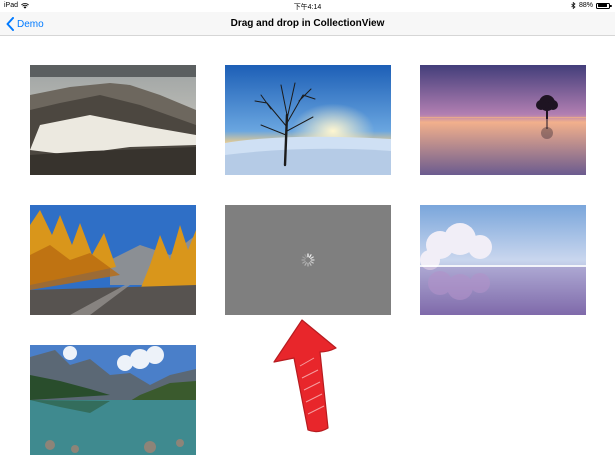 The image size is (615, 462). I want to click on navigation-bar: Demo Drag and drop in CollectionView, so click(307, 24).